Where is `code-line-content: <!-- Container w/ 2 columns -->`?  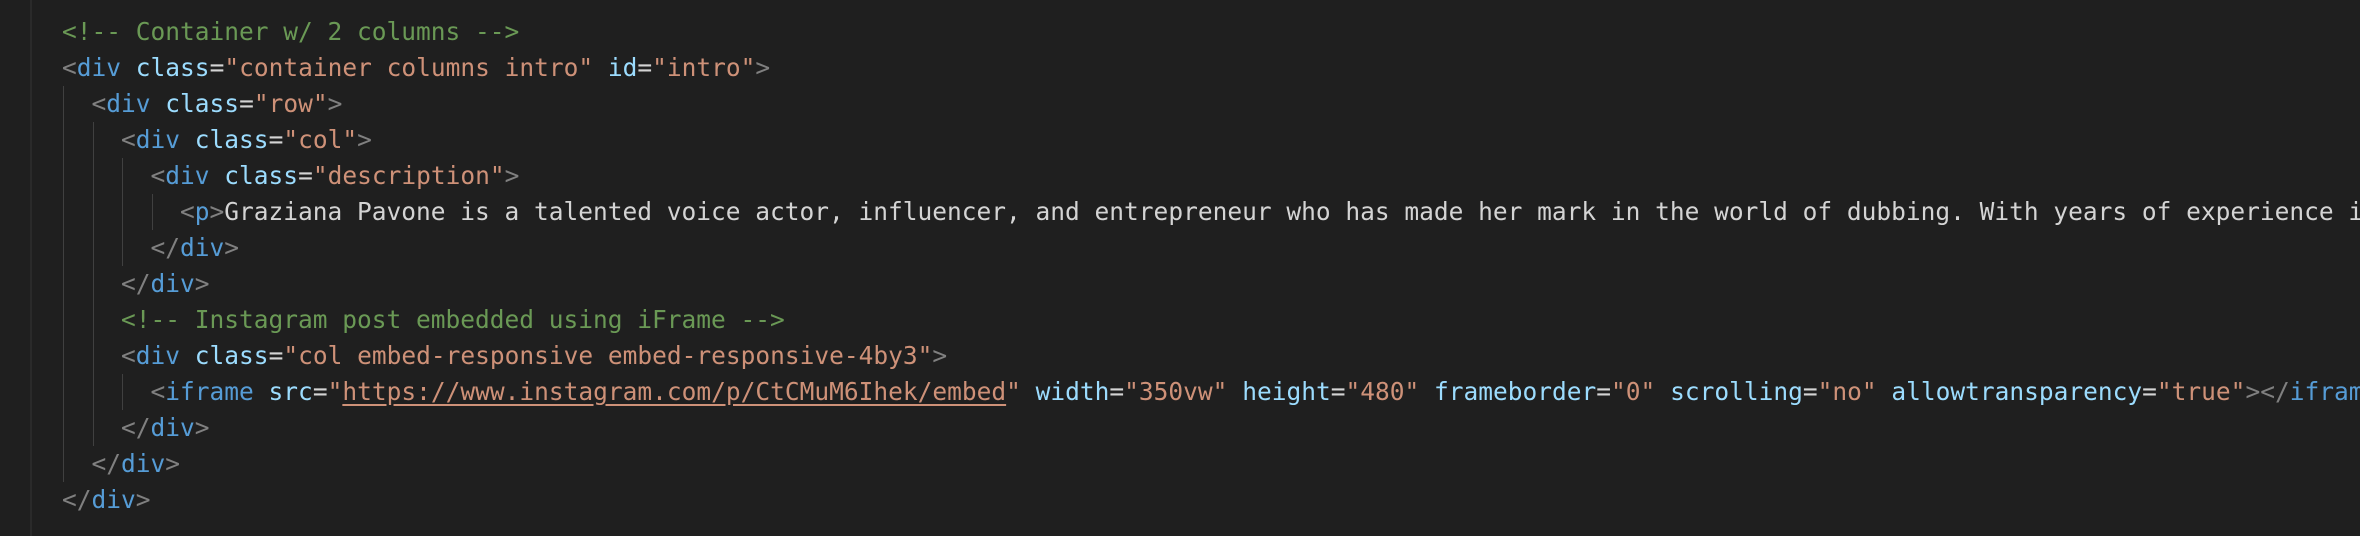 code-line-content: <!-- Container w/ 2 columns --> is located at coordinates (290, 32).